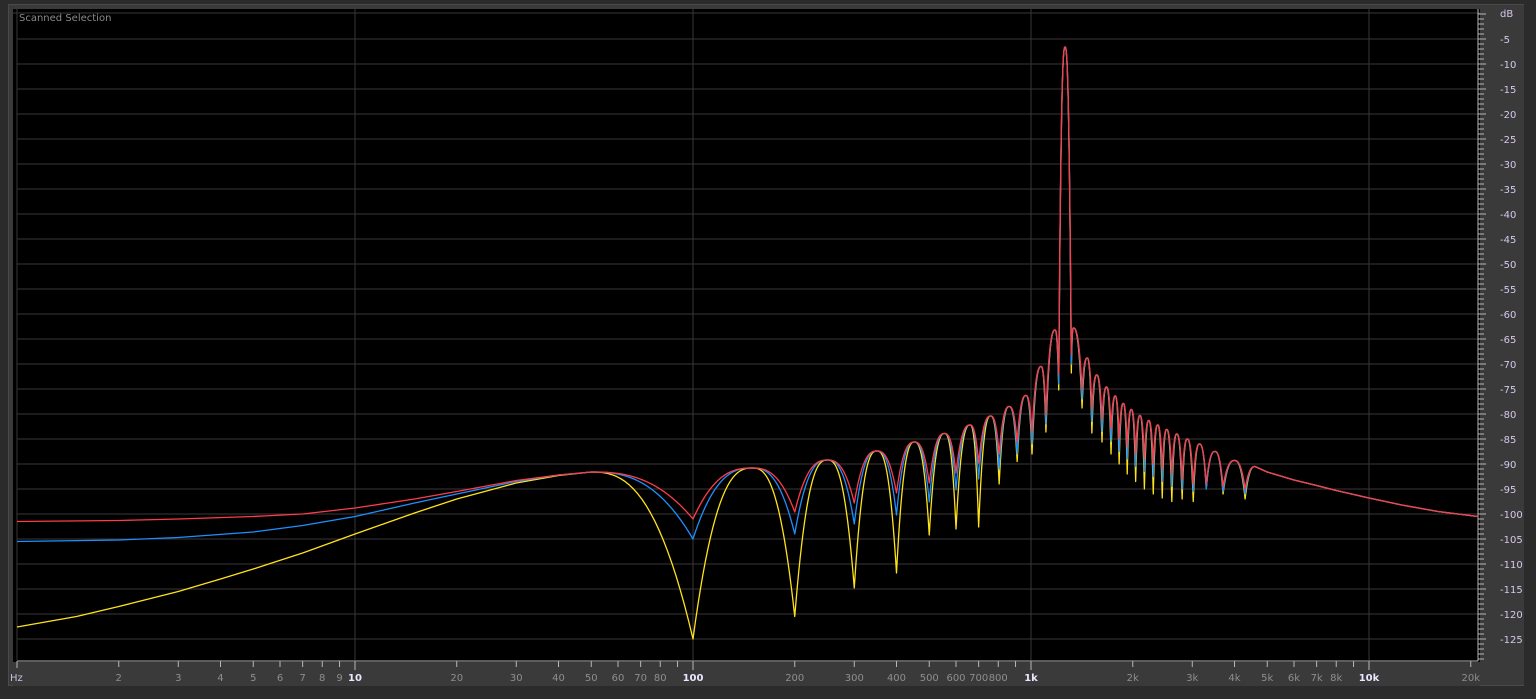 Image resolution: width=1536 pixels, height=699 pixels. Describe the element at coordinates (929, 678) in the screenshot. I see `x-tick-label: 500` at that location.